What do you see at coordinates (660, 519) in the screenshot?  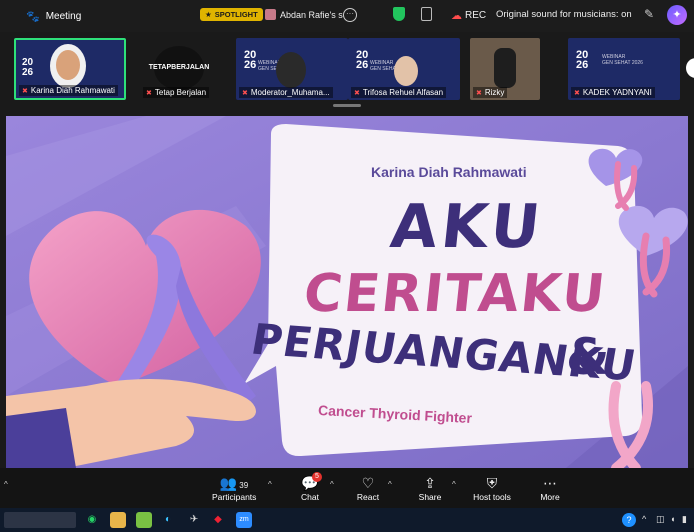 I see `network-icon: ◫` at bounding box center [660, 519].